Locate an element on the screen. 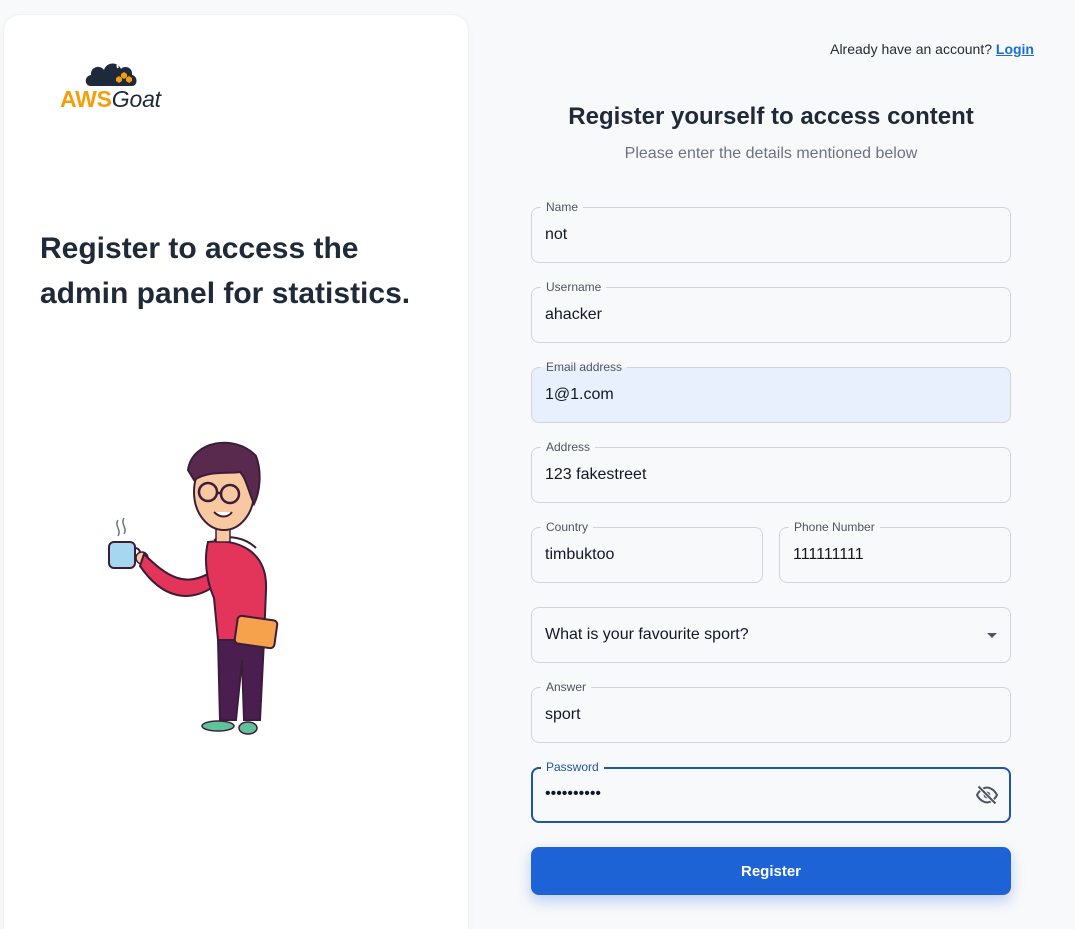 This screenshot has height=929, width=1075. phone-field: Phone Number 111111111 is located at coordinates (895, 551).